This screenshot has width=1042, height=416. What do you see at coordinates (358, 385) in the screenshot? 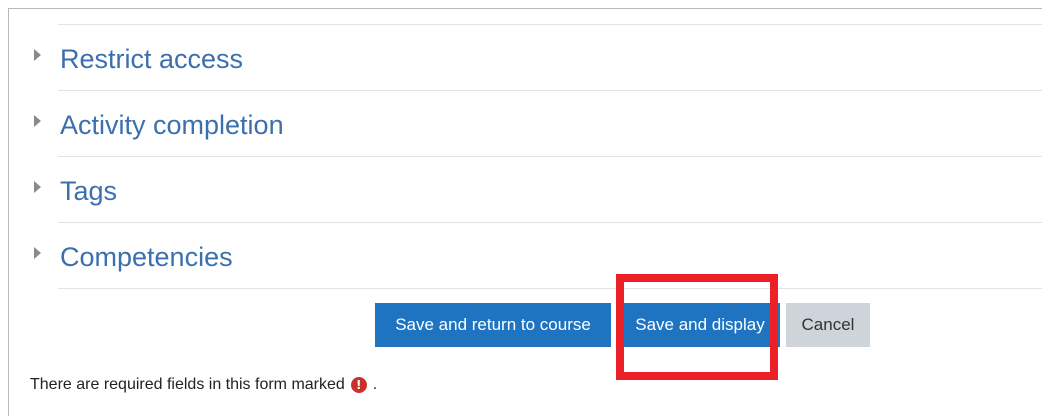
I see `exclamation-circle-icon: !` at bounding box center [358, 385].